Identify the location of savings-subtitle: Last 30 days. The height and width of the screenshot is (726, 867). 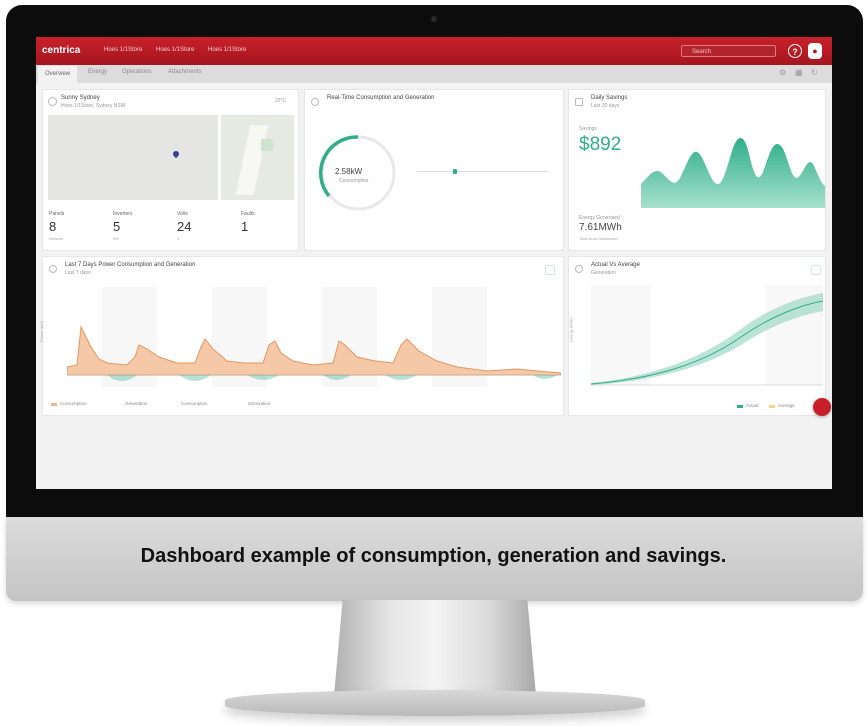
(605, 106).